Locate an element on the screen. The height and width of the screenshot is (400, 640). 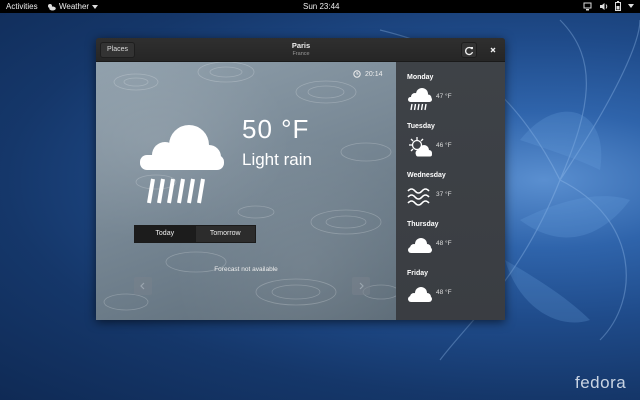
network-icon is located at coordinates (587, 6).